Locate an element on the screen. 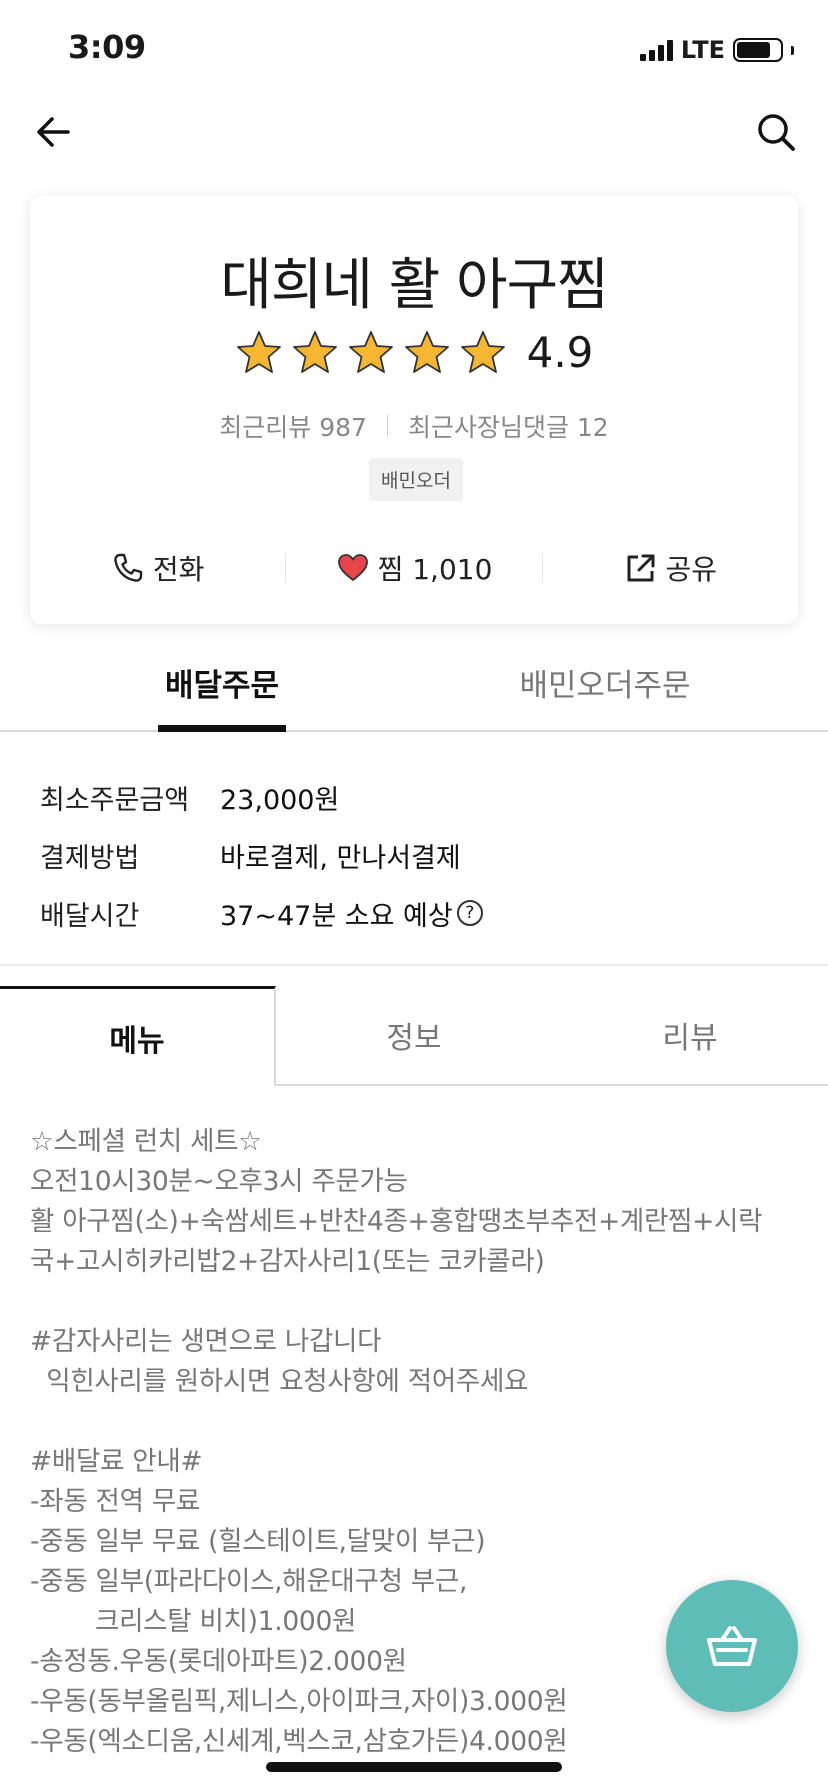 The image size is (828, 1792). favorite-button: 찜 1,010 is located at coordinates (413, 568).